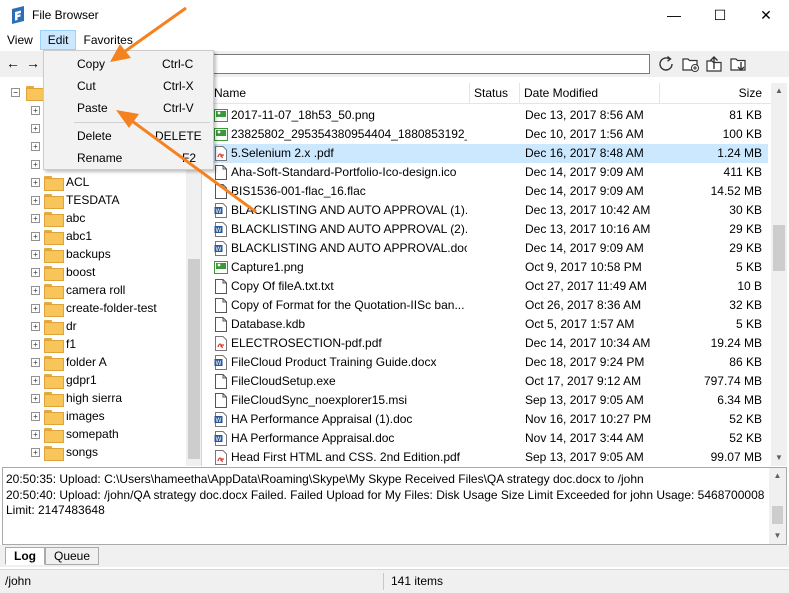  What do you see at coordinates (58, 40) in the screenshot?
I see `menu-edit: Edit` at bounding box center [58, 40].